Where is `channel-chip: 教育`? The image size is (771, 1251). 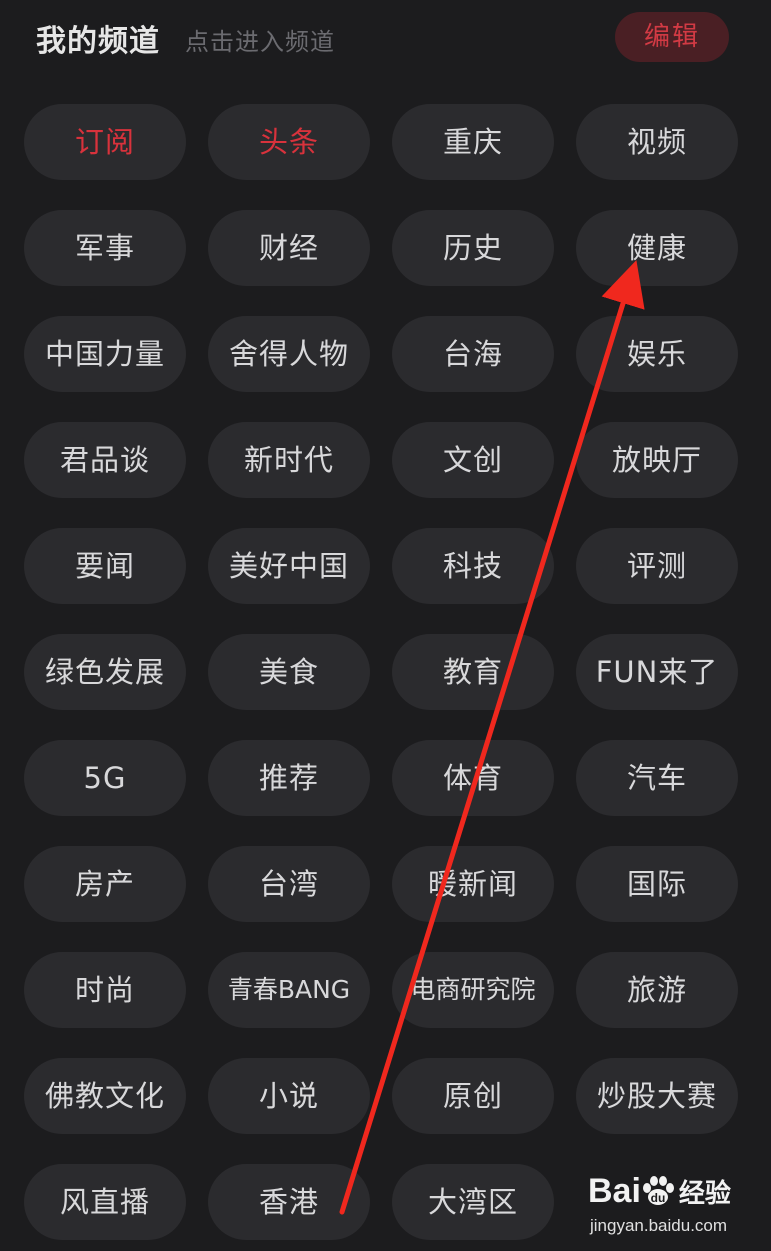
channel-chip: 教育 is located at coordinates (473, 672).